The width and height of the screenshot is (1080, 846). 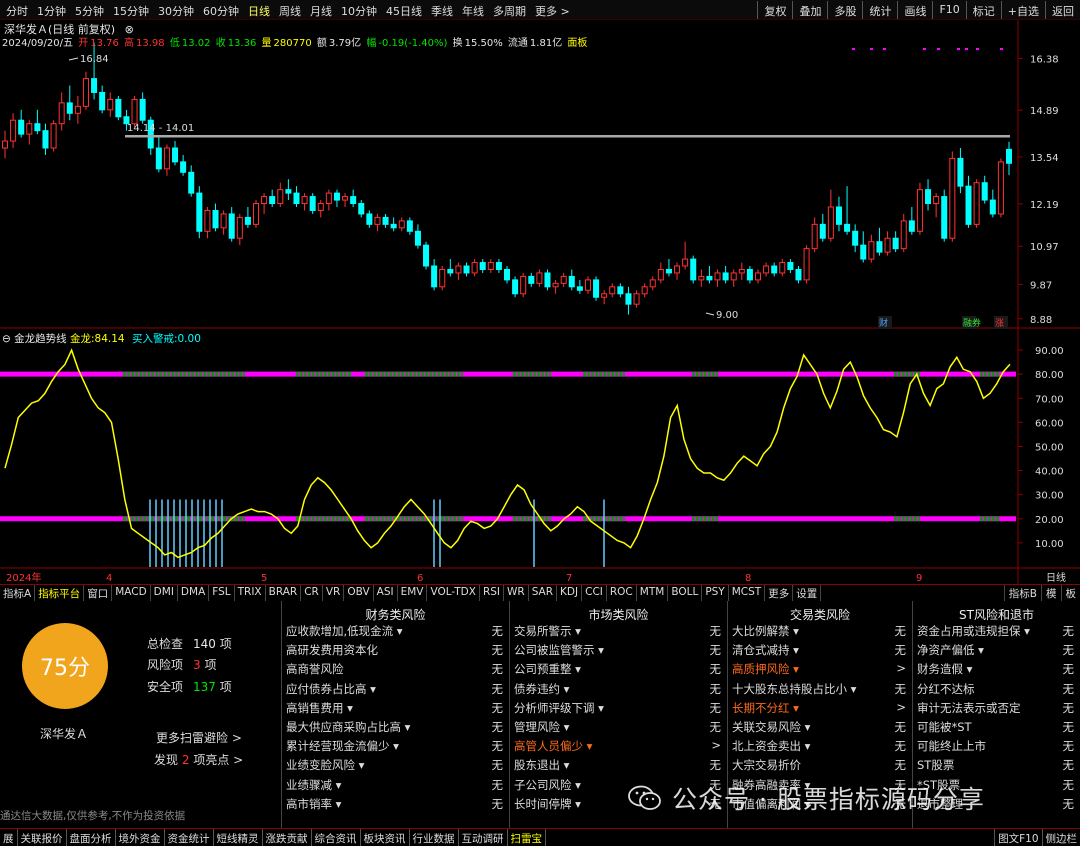 I want to click on risk-item: 北上资金卖出 ▾ 无, so click(x=819, y=747).